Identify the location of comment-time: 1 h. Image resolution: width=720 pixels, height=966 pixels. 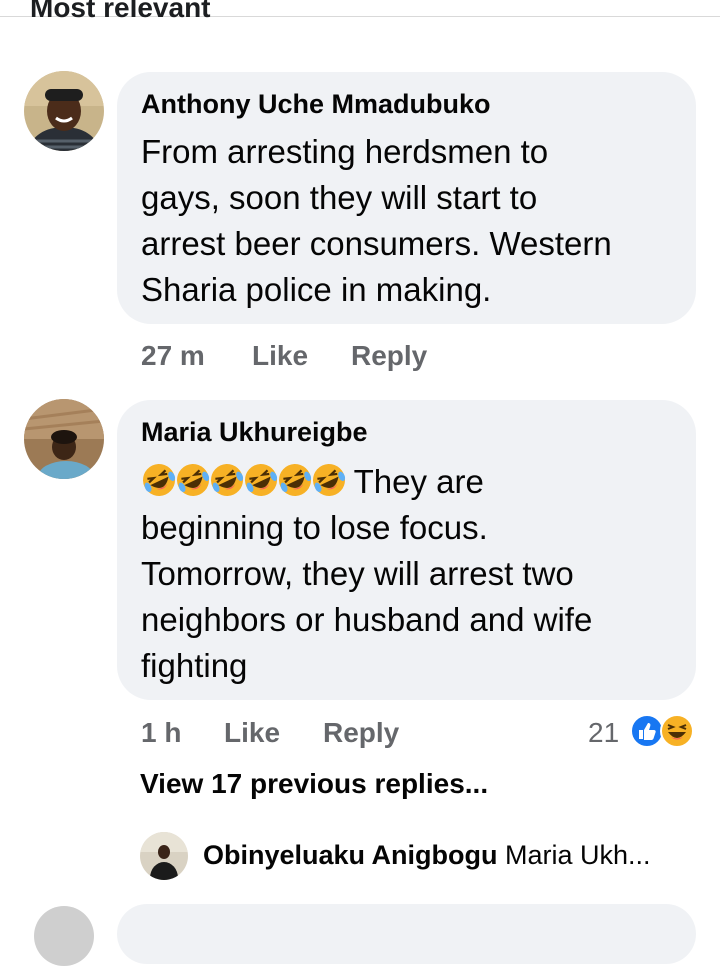
(161, 733).